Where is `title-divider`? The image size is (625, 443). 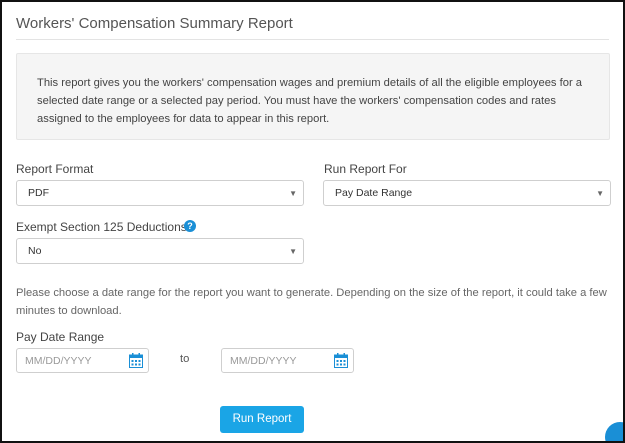
title-divider is located at coordinates (312, 39).